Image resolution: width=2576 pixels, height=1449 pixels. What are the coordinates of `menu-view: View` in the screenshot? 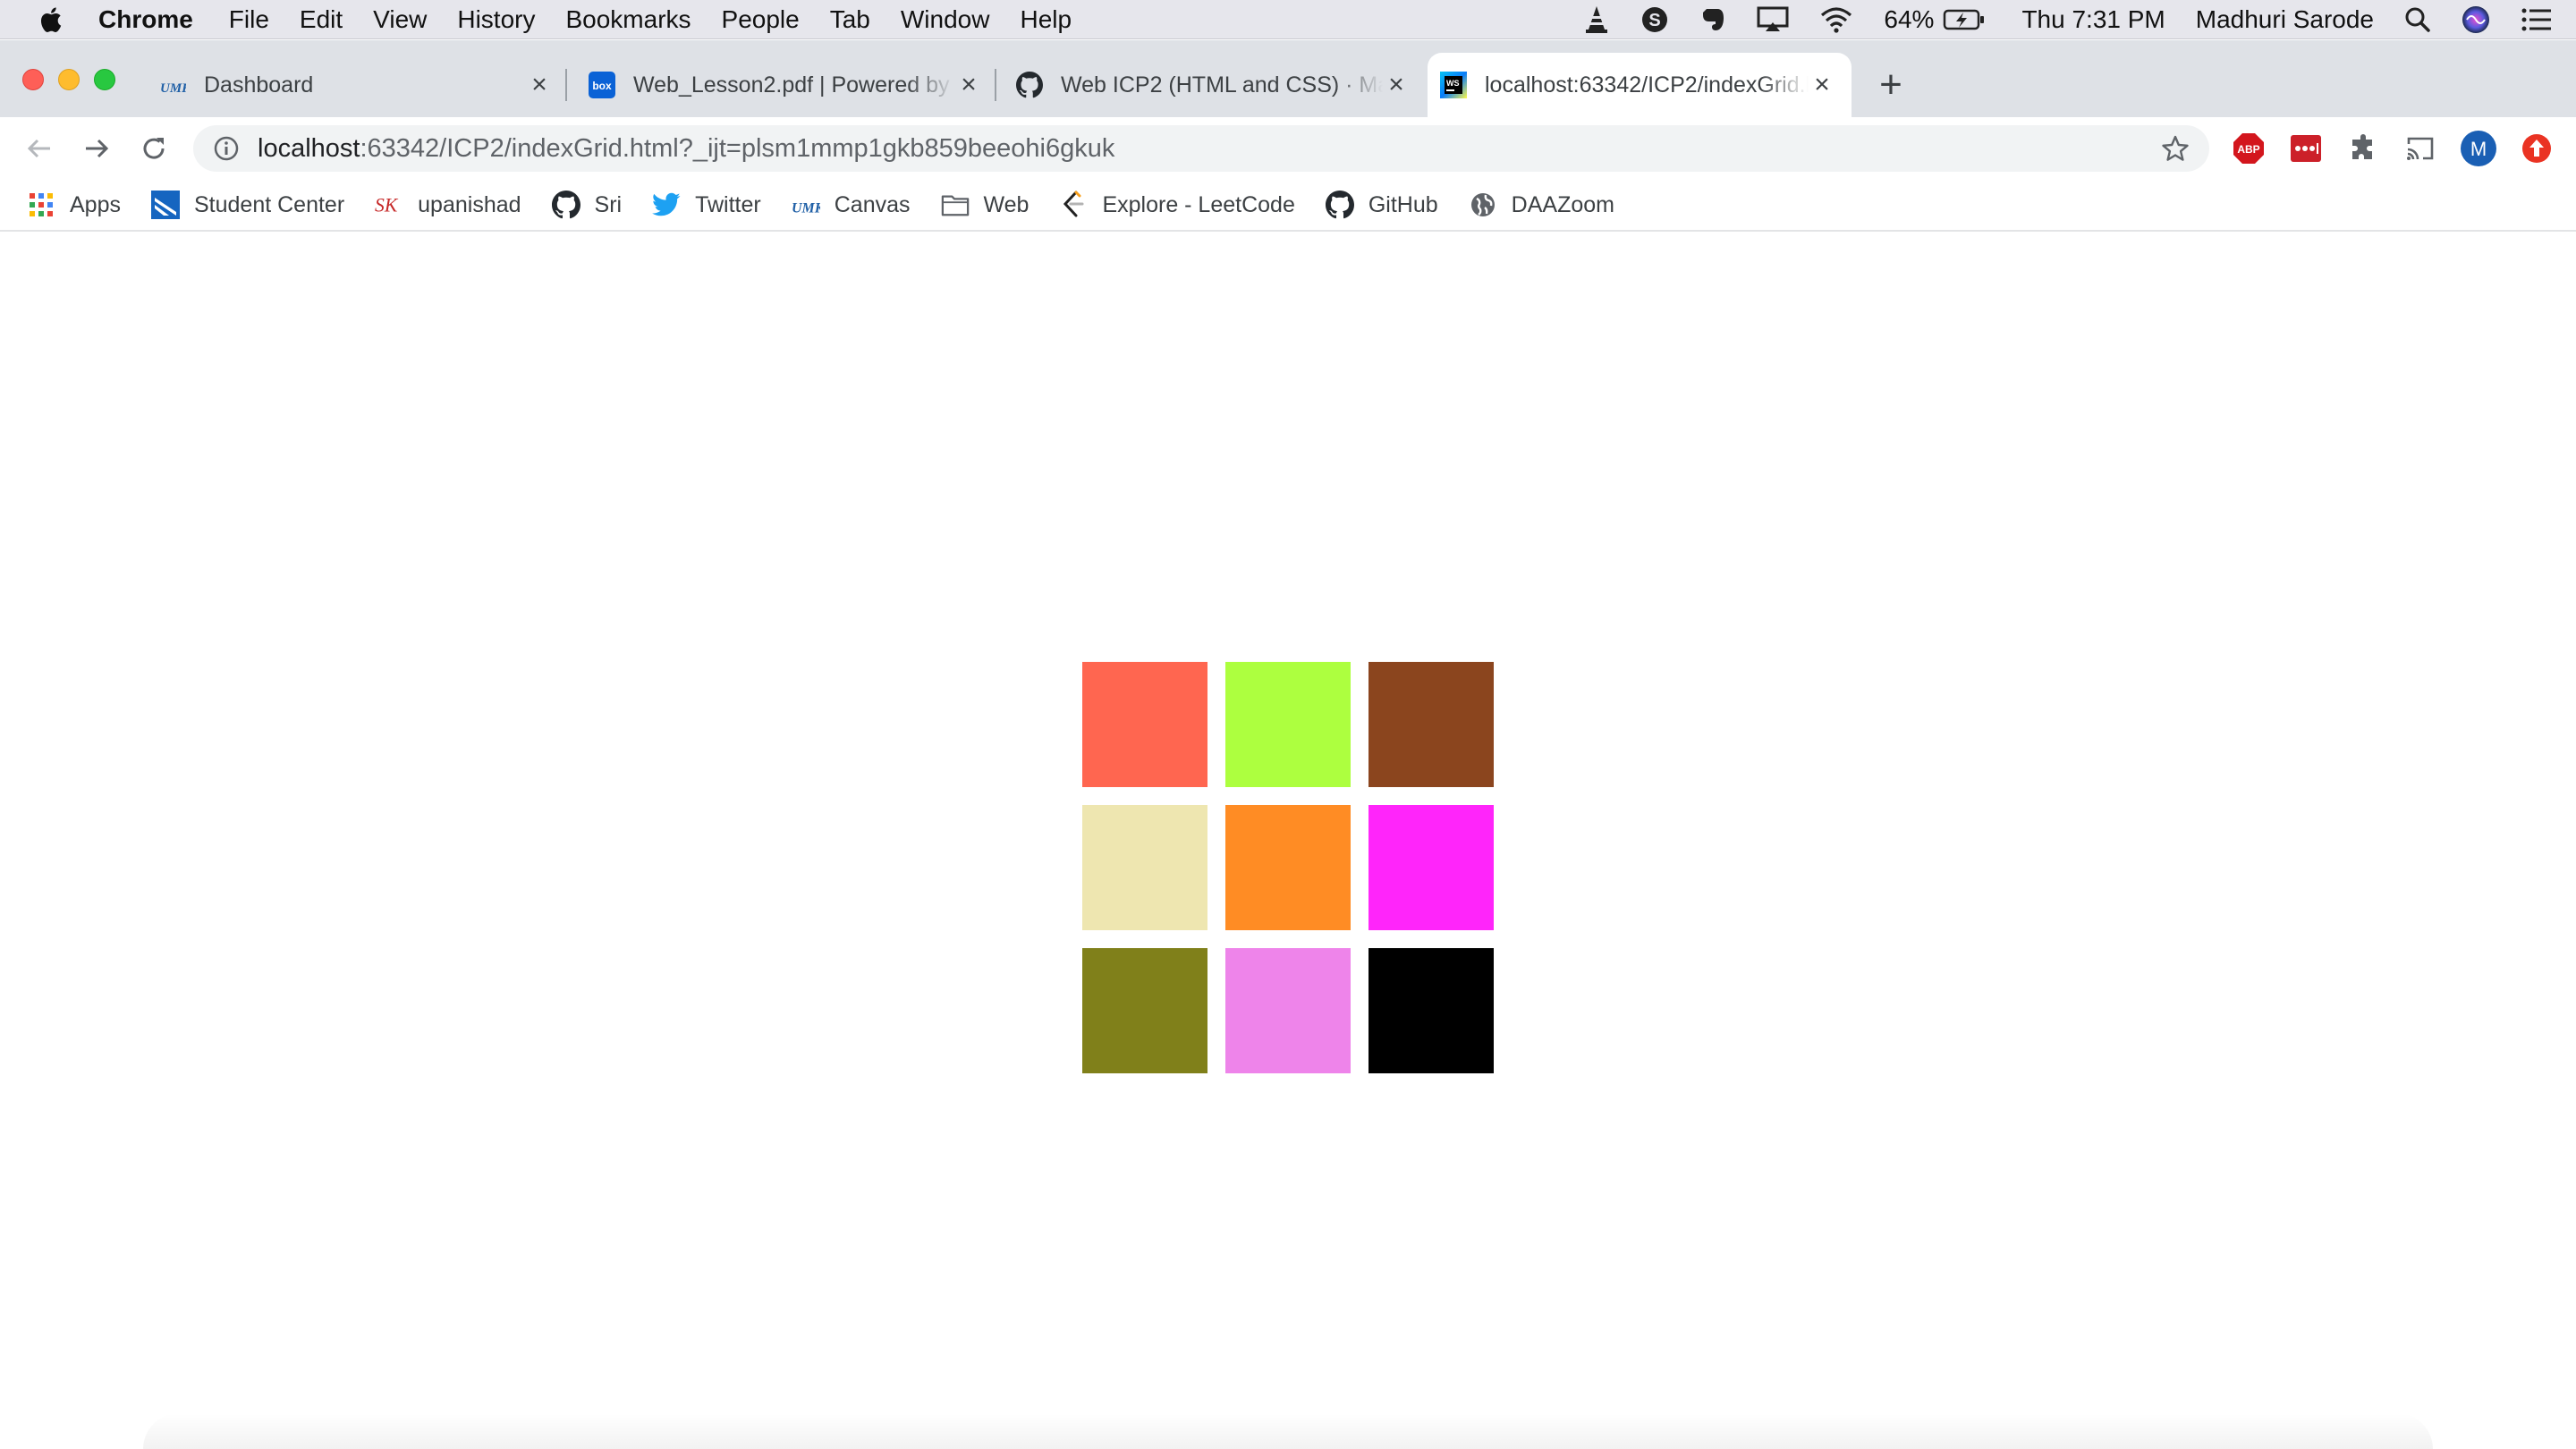 It's located at (400, 19).